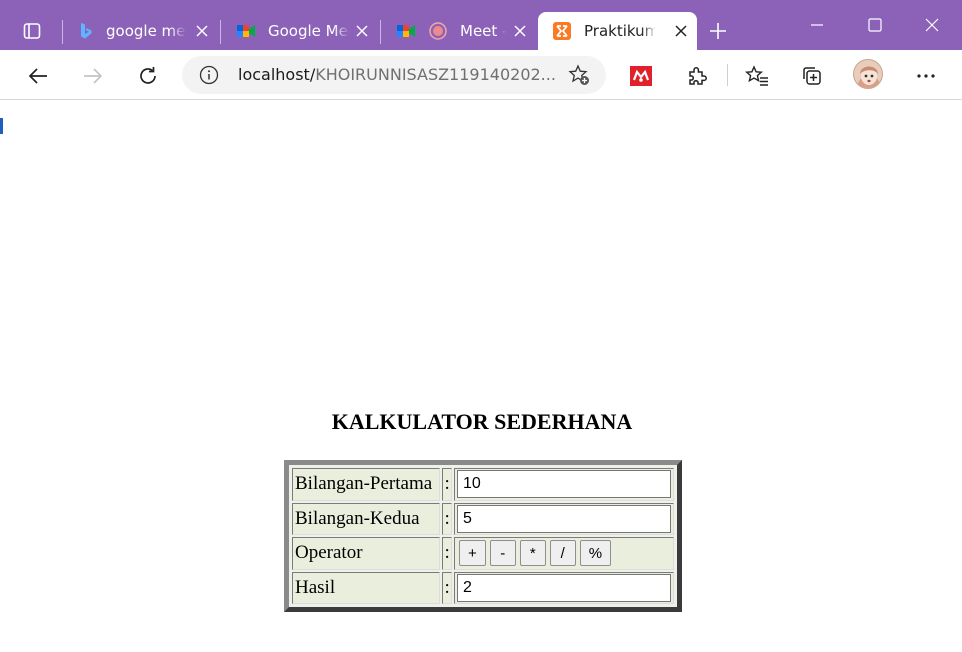 The height and width of the screenshot is (652, 962). What do you see at coordinates (578, 74) in the screenshot?
I see `star-add-icon` at bounding box center [578, 74].